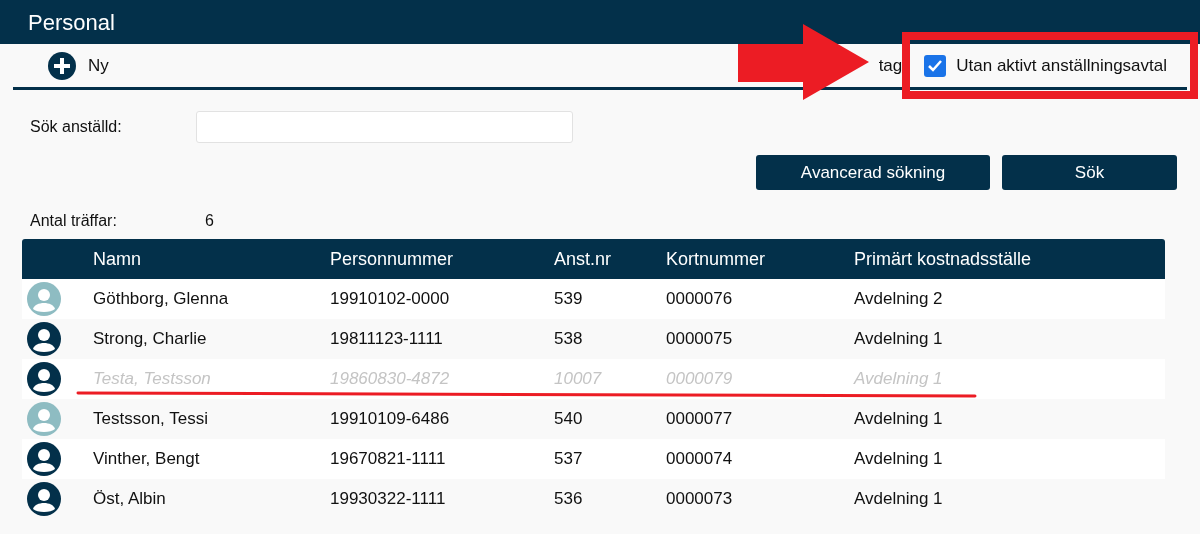  What do you see at coordinates (716, 259) in the screenshot?
I see `column-header: Kortnummer` at bounding box center [716, 259].